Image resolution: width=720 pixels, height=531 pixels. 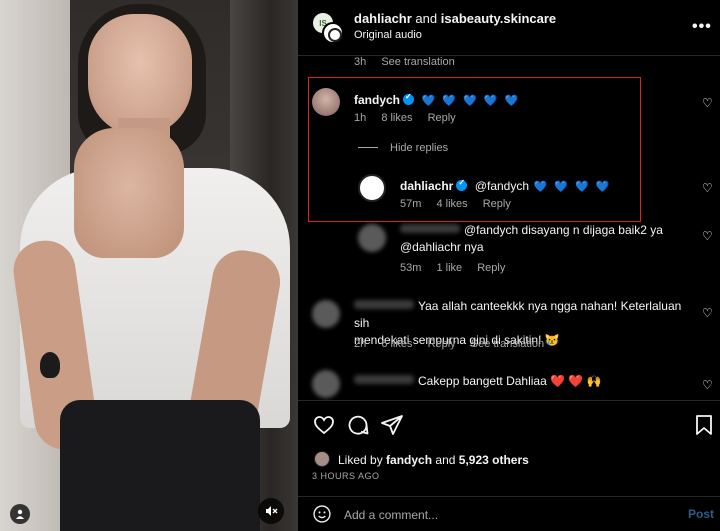 What do you see at coordinates (449, 268) in the screenshot?
I see `likes-count: 1 like` at bounding box center [449, 268].